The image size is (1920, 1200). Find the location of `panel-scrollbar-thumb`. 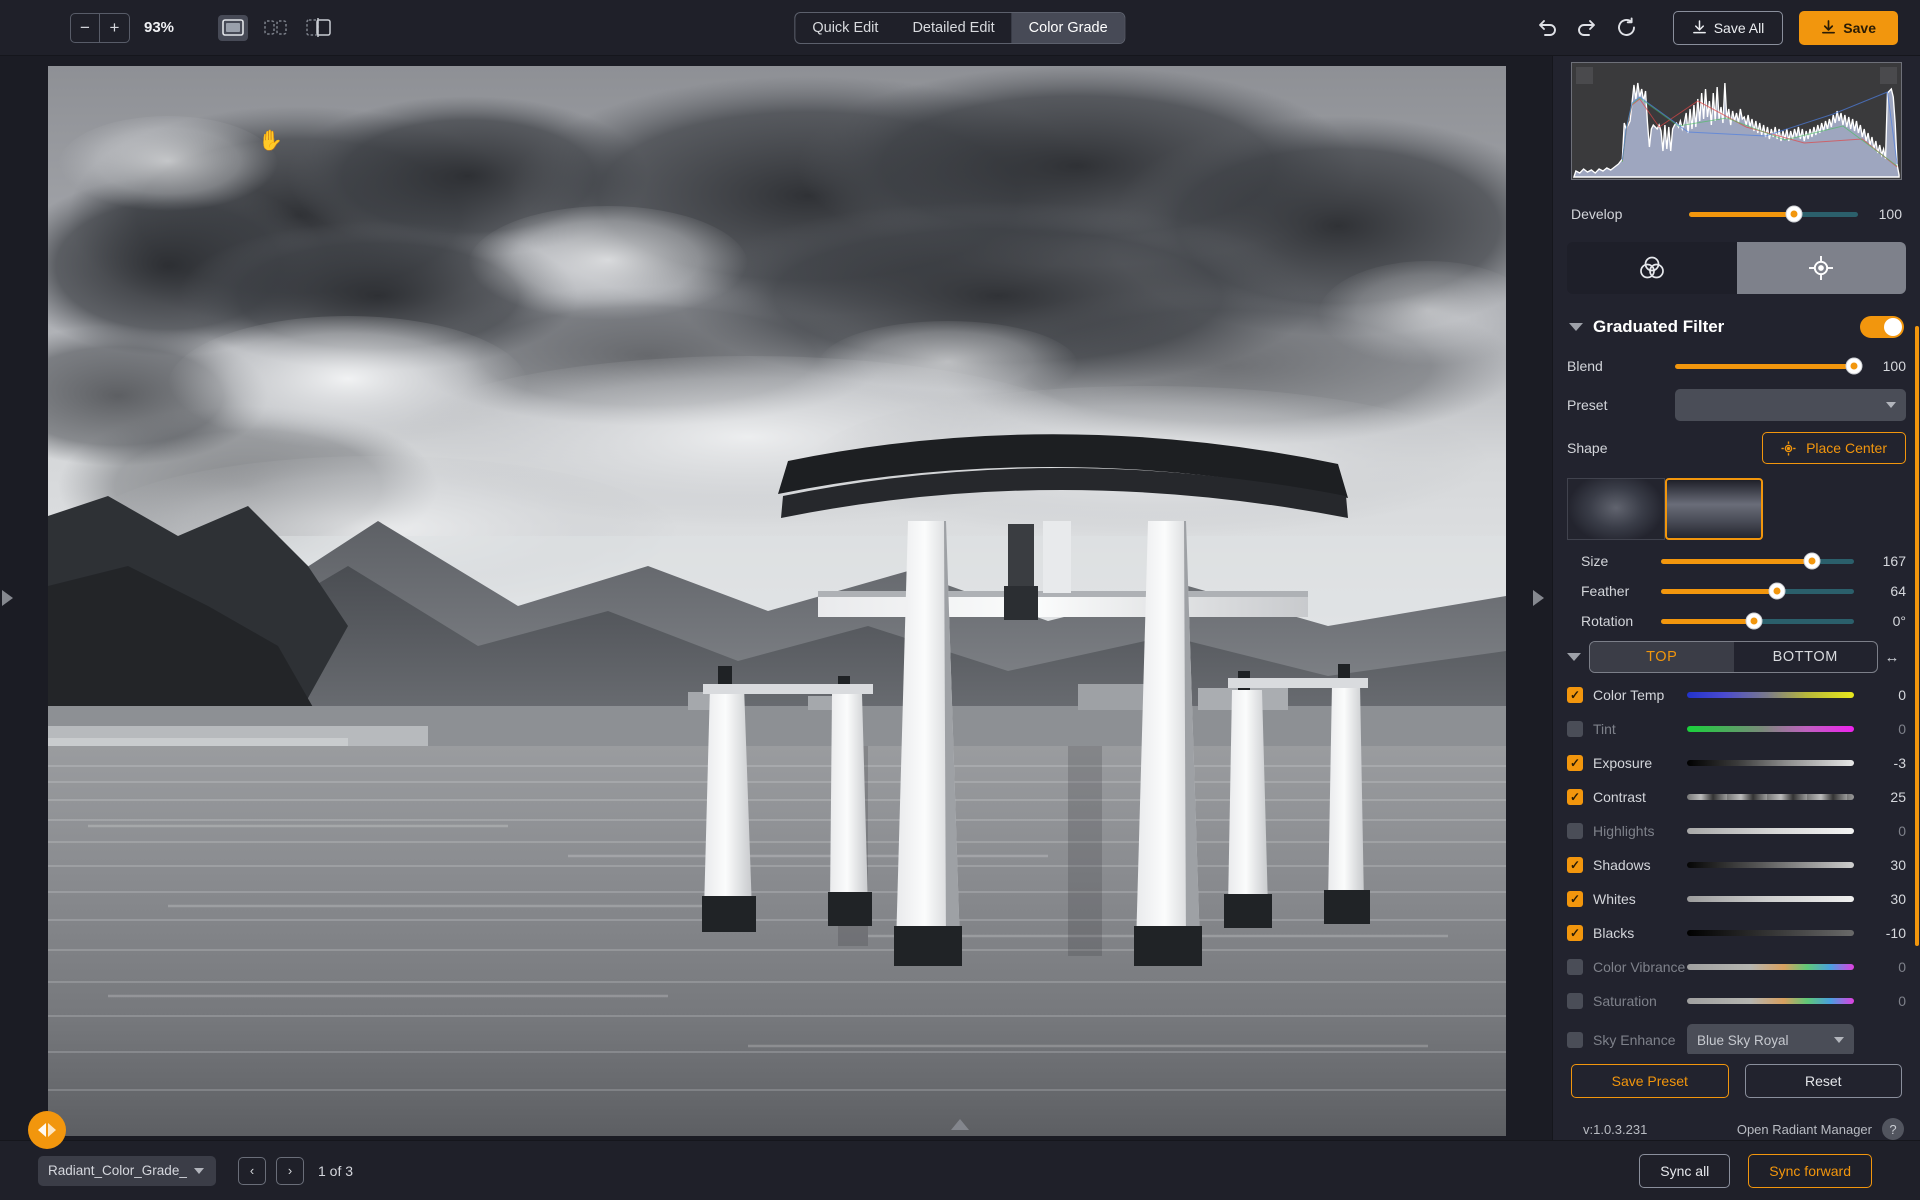

panel-scrollbar-thumb is located at coordinates (1917, 636).